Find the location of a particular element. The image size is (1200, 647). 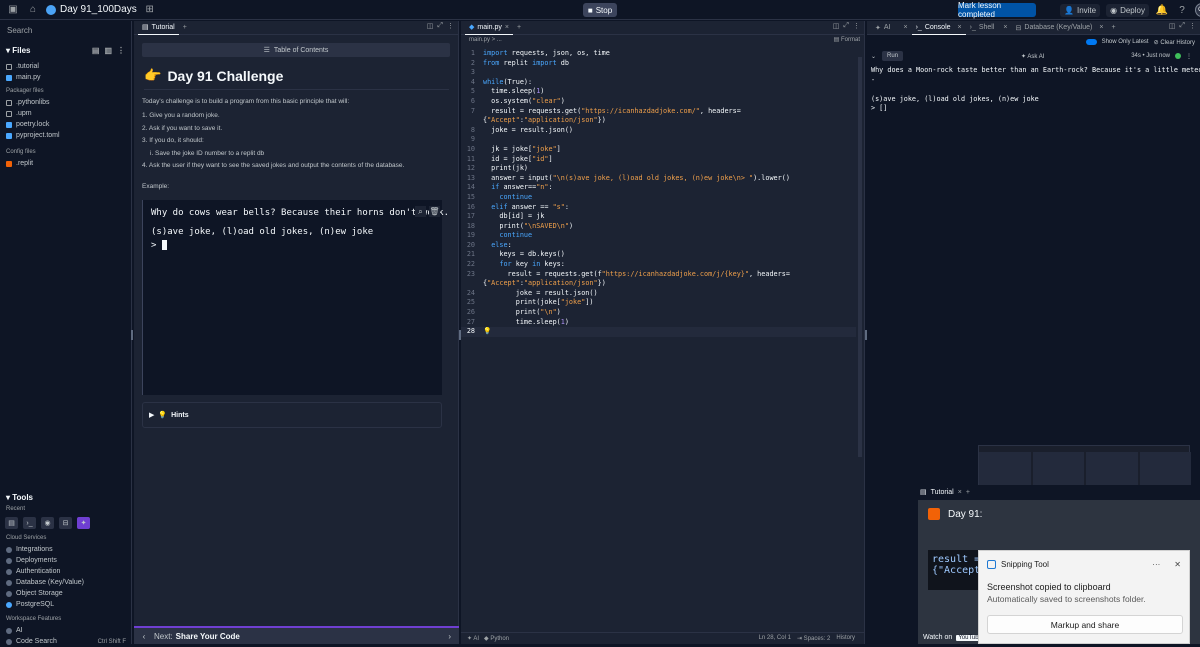

code-line: 27 time.sleep(1) is located at coordinates (658, 323).